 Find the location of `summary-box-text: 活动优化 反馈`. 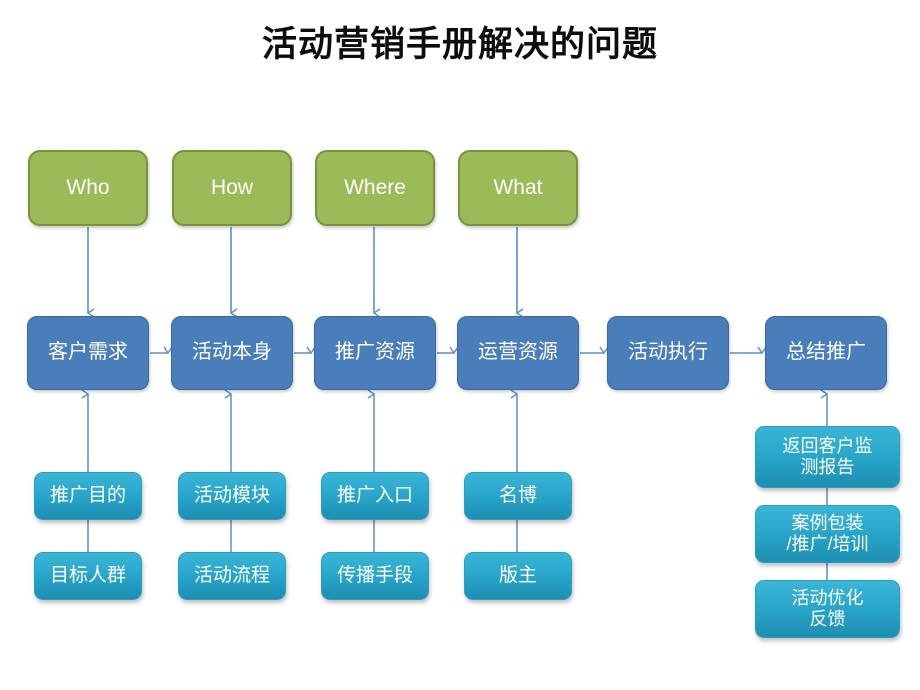

summary-box-text: 活动优化 反馈 is located at coordinates (827, 609).